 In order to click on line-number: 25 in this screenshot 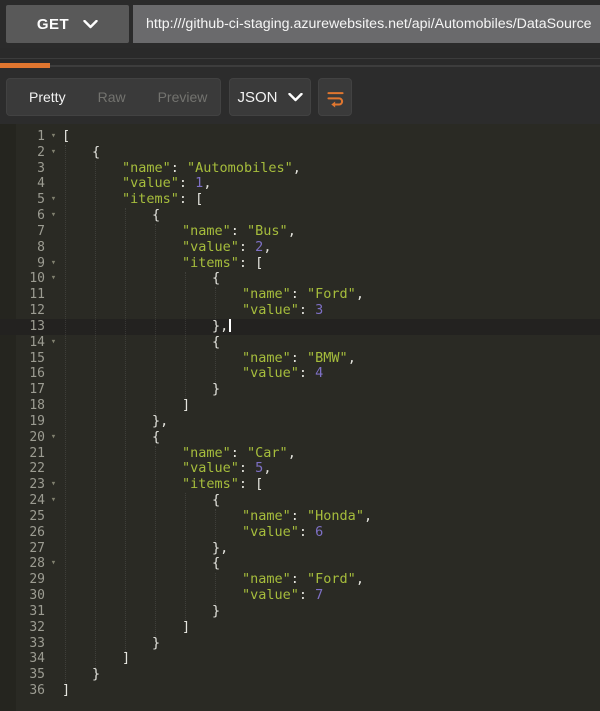, I will do `click(37, 516)`.